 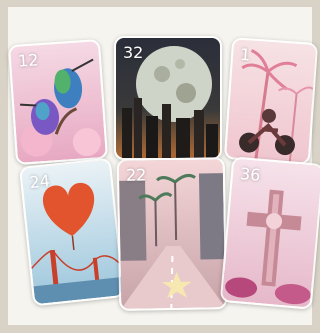 What do you see at coordinates (250, 174) in the screenshot?
I see `card-number: 36` at bounding box center [250, 174].